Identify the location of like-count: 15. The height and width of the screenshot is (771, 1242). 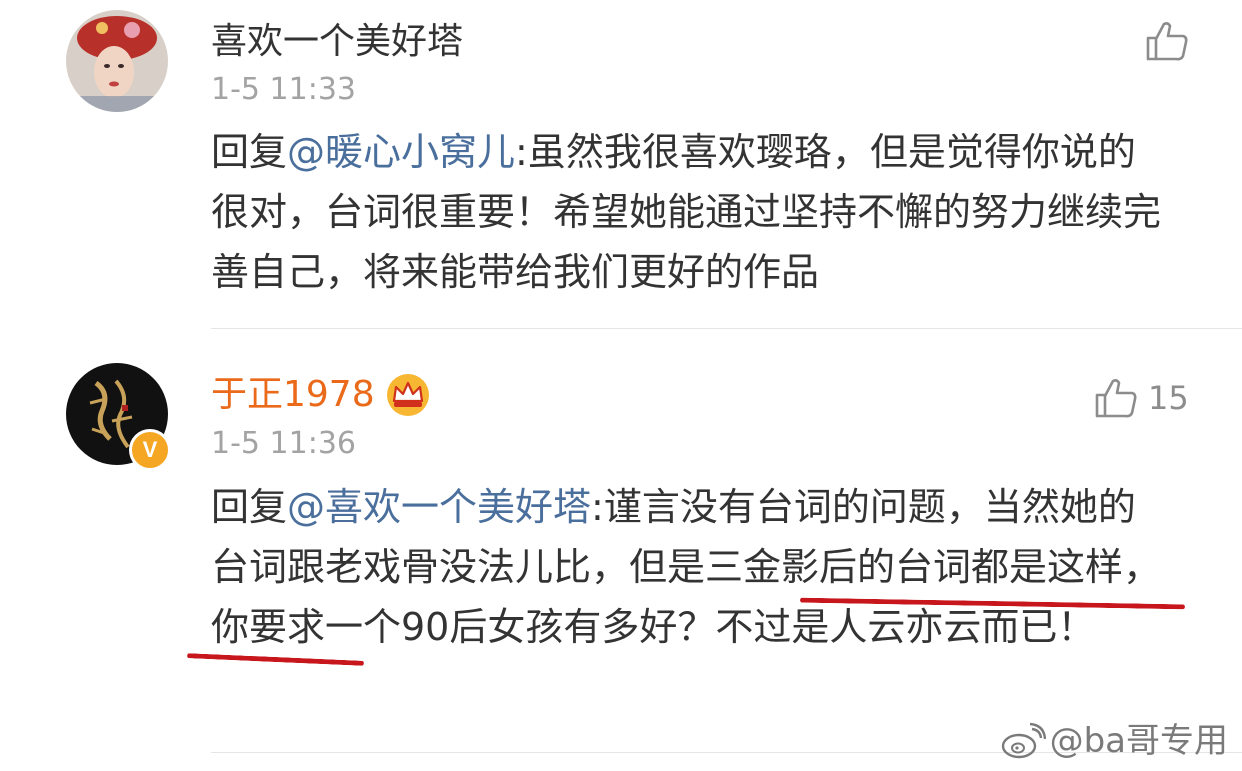
(1168, 398).